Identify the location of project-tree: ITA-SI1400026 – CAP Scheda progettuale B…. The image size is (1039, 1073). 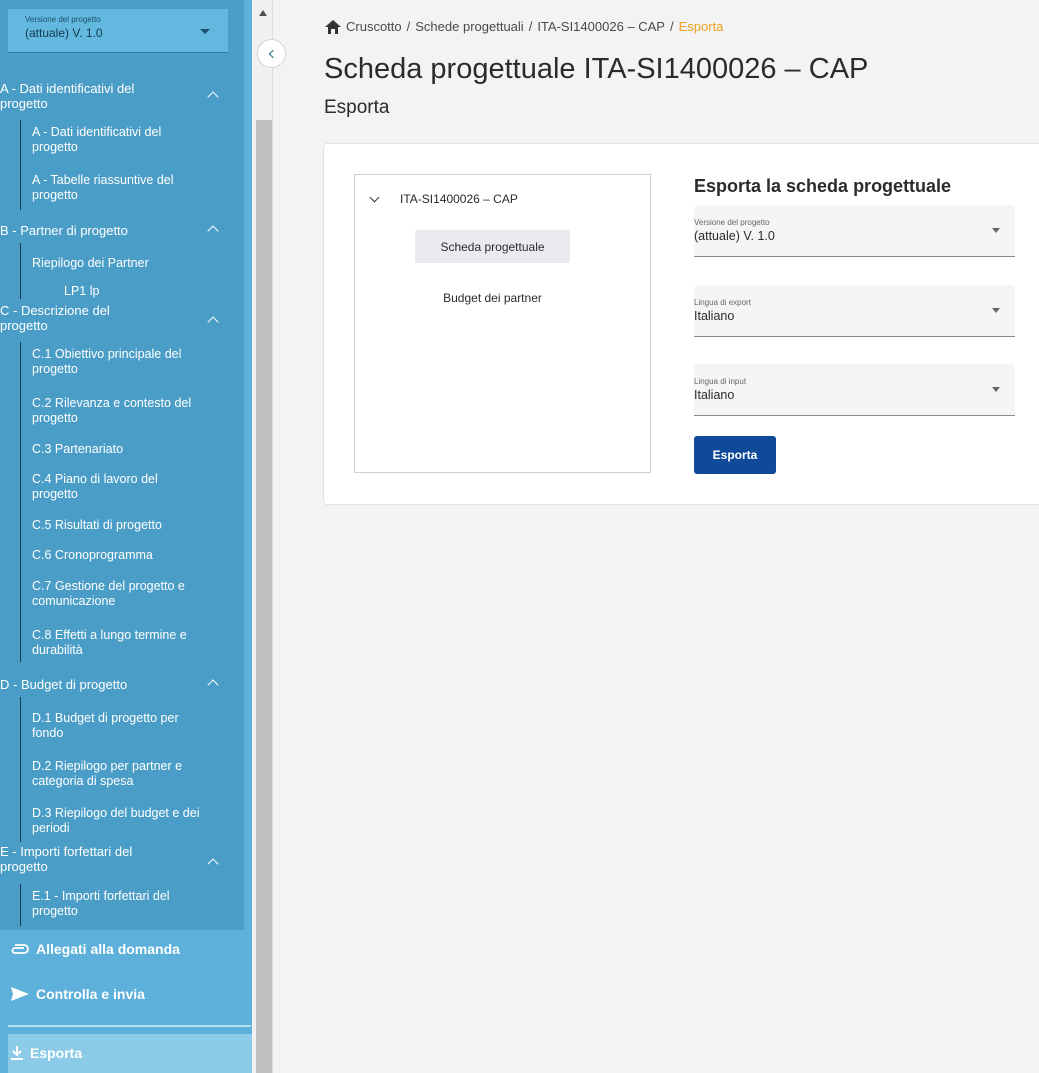
(502, 323).